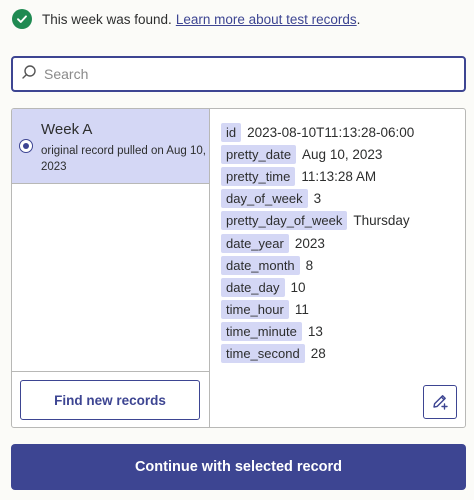 This screenshot has width=474, height=500. I want to click on field-value: 3, so click(317, 199).